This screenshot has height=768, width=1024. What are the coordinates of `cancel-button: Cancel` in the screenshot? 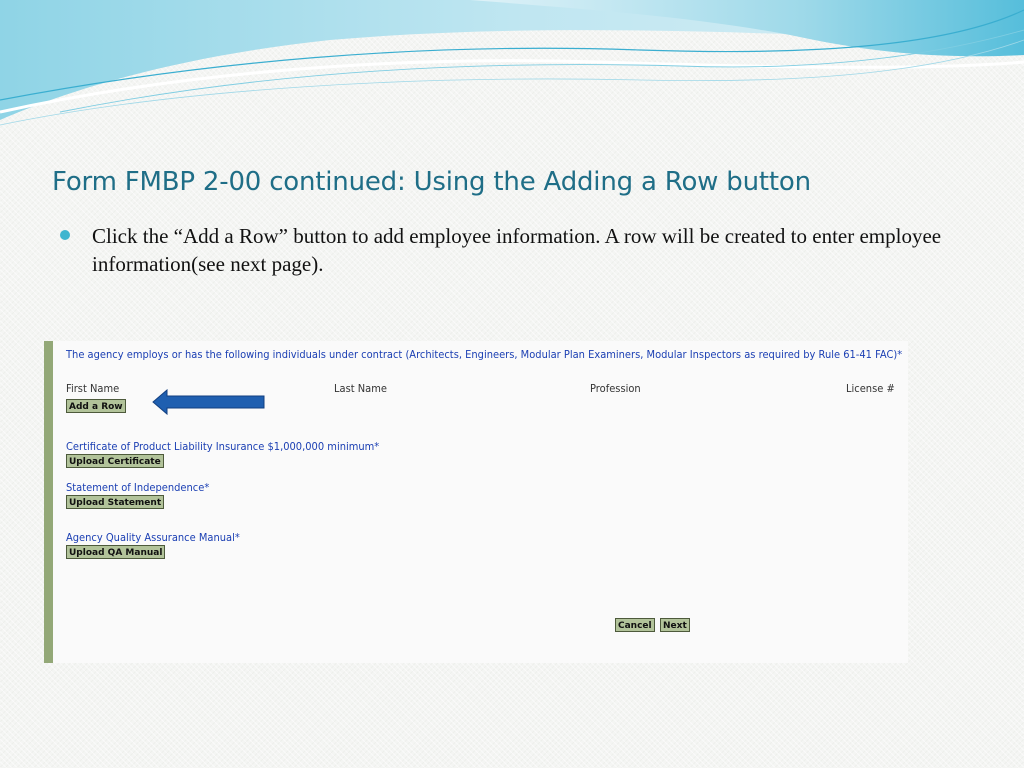 It's located at (635, 625).